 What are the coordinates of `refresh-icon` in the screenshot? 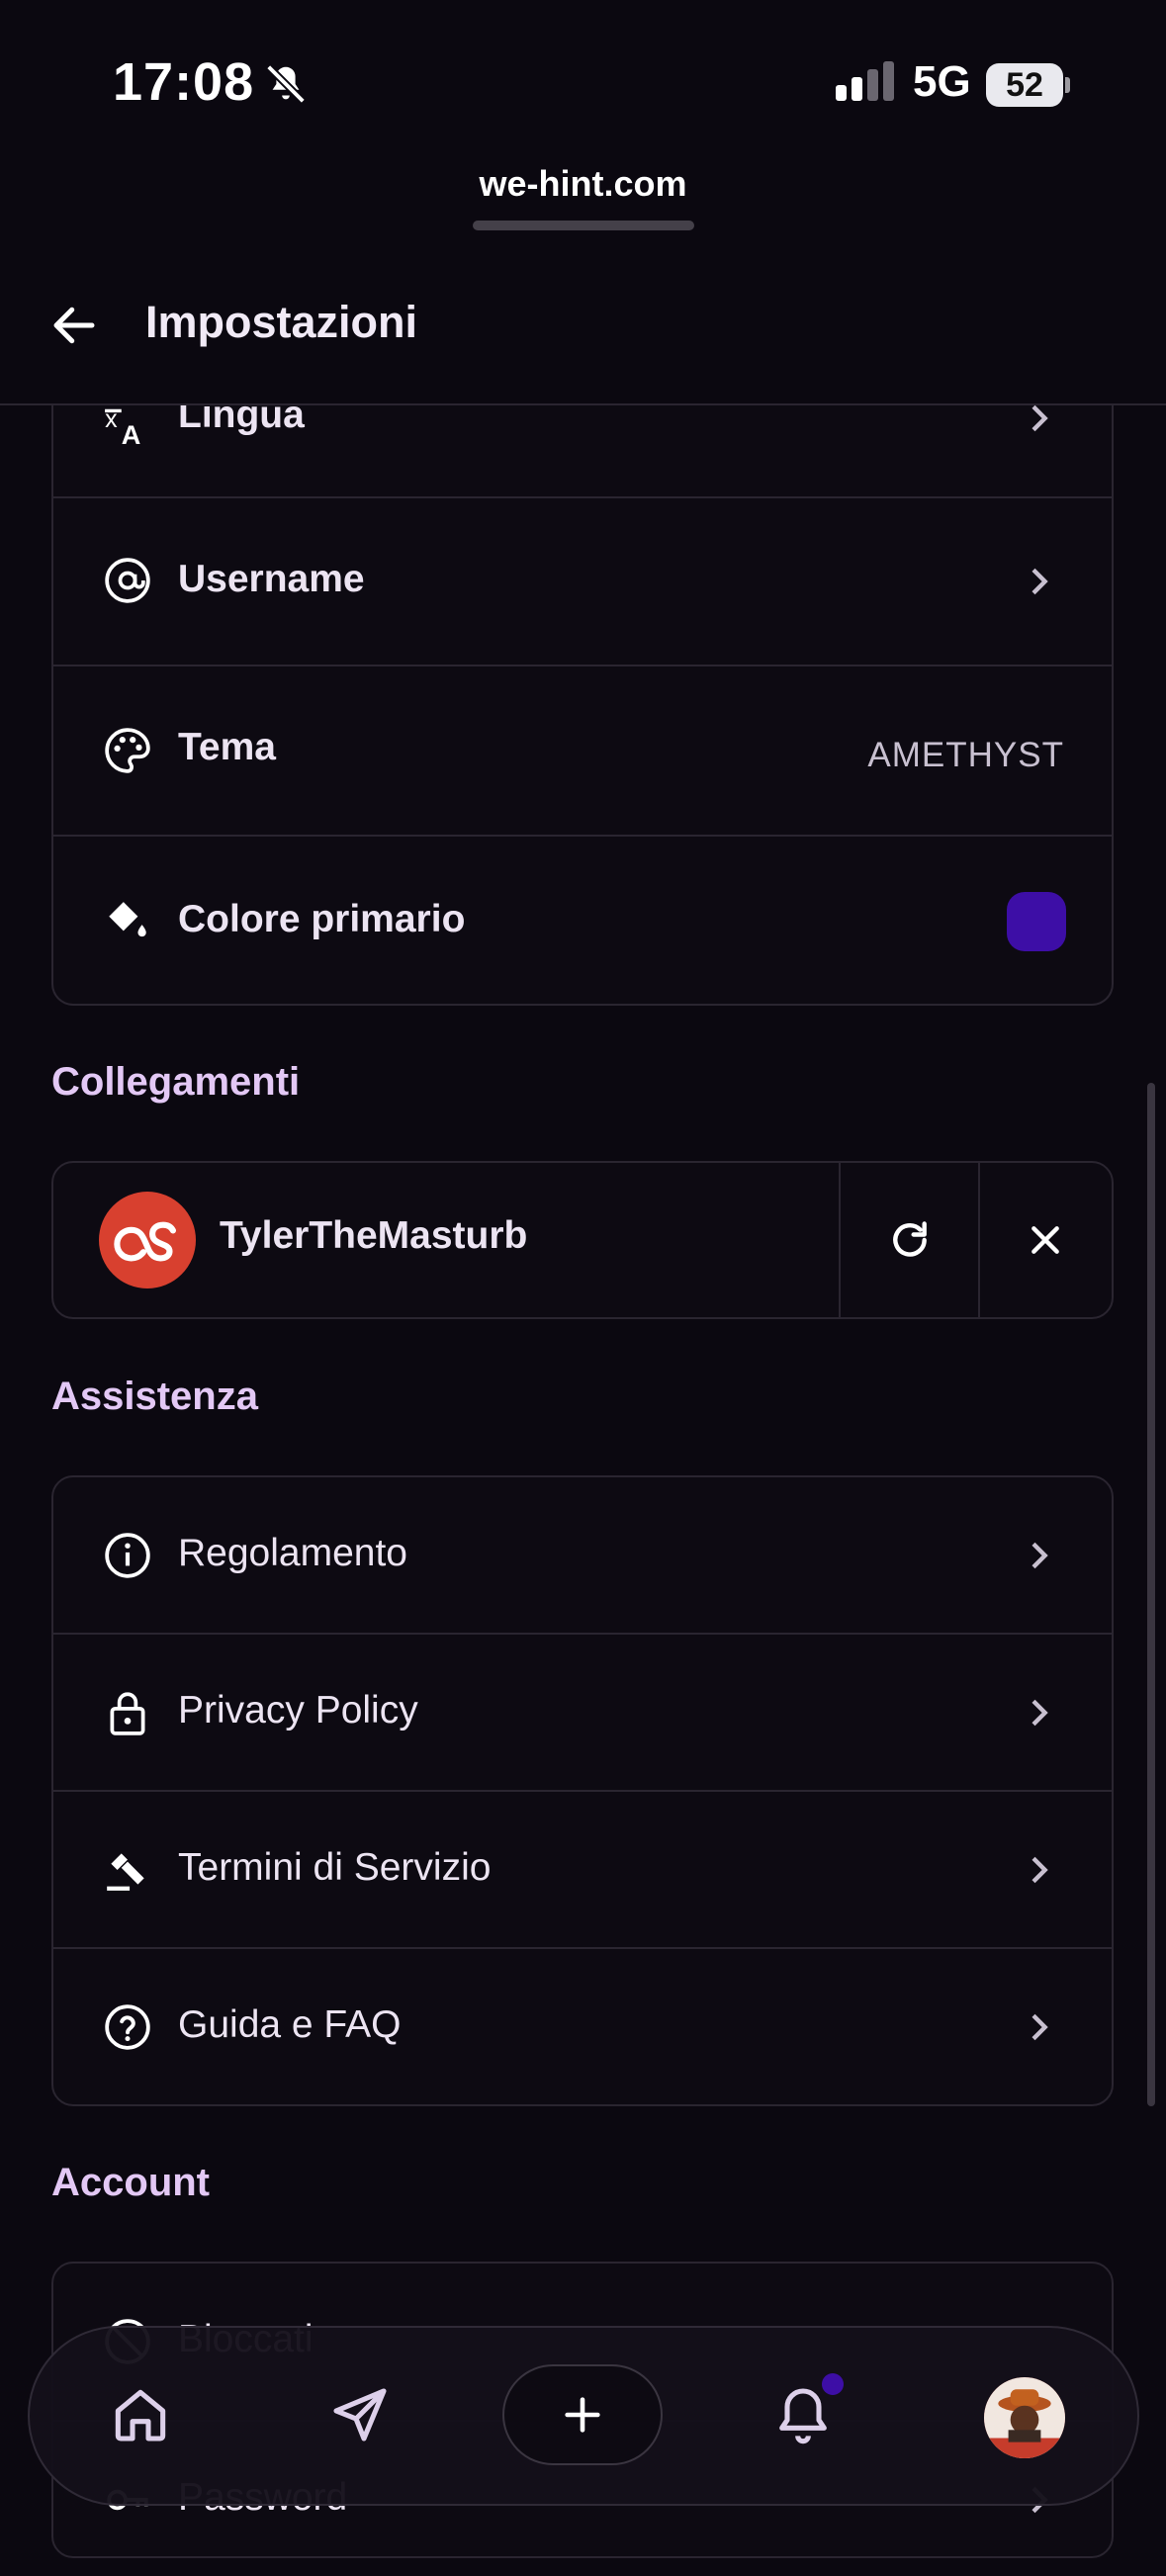 It's located at (910, 1239).